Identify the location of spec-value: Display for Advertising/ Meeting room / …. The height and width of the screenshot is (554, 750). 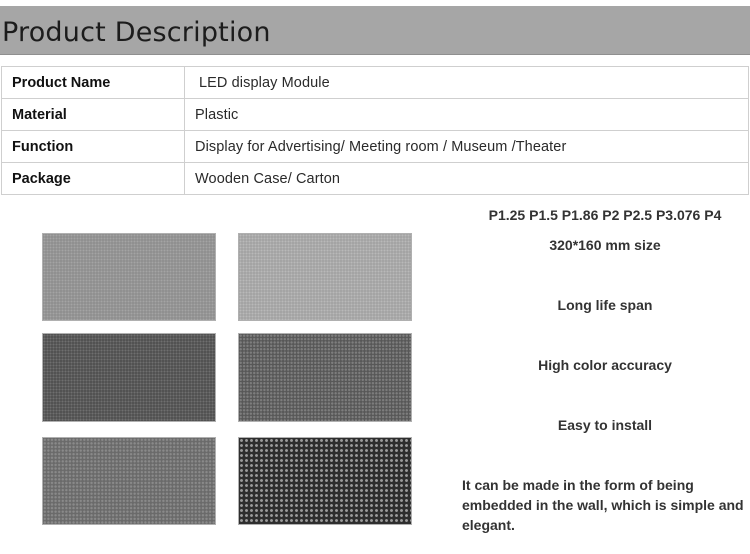
(466, 146).